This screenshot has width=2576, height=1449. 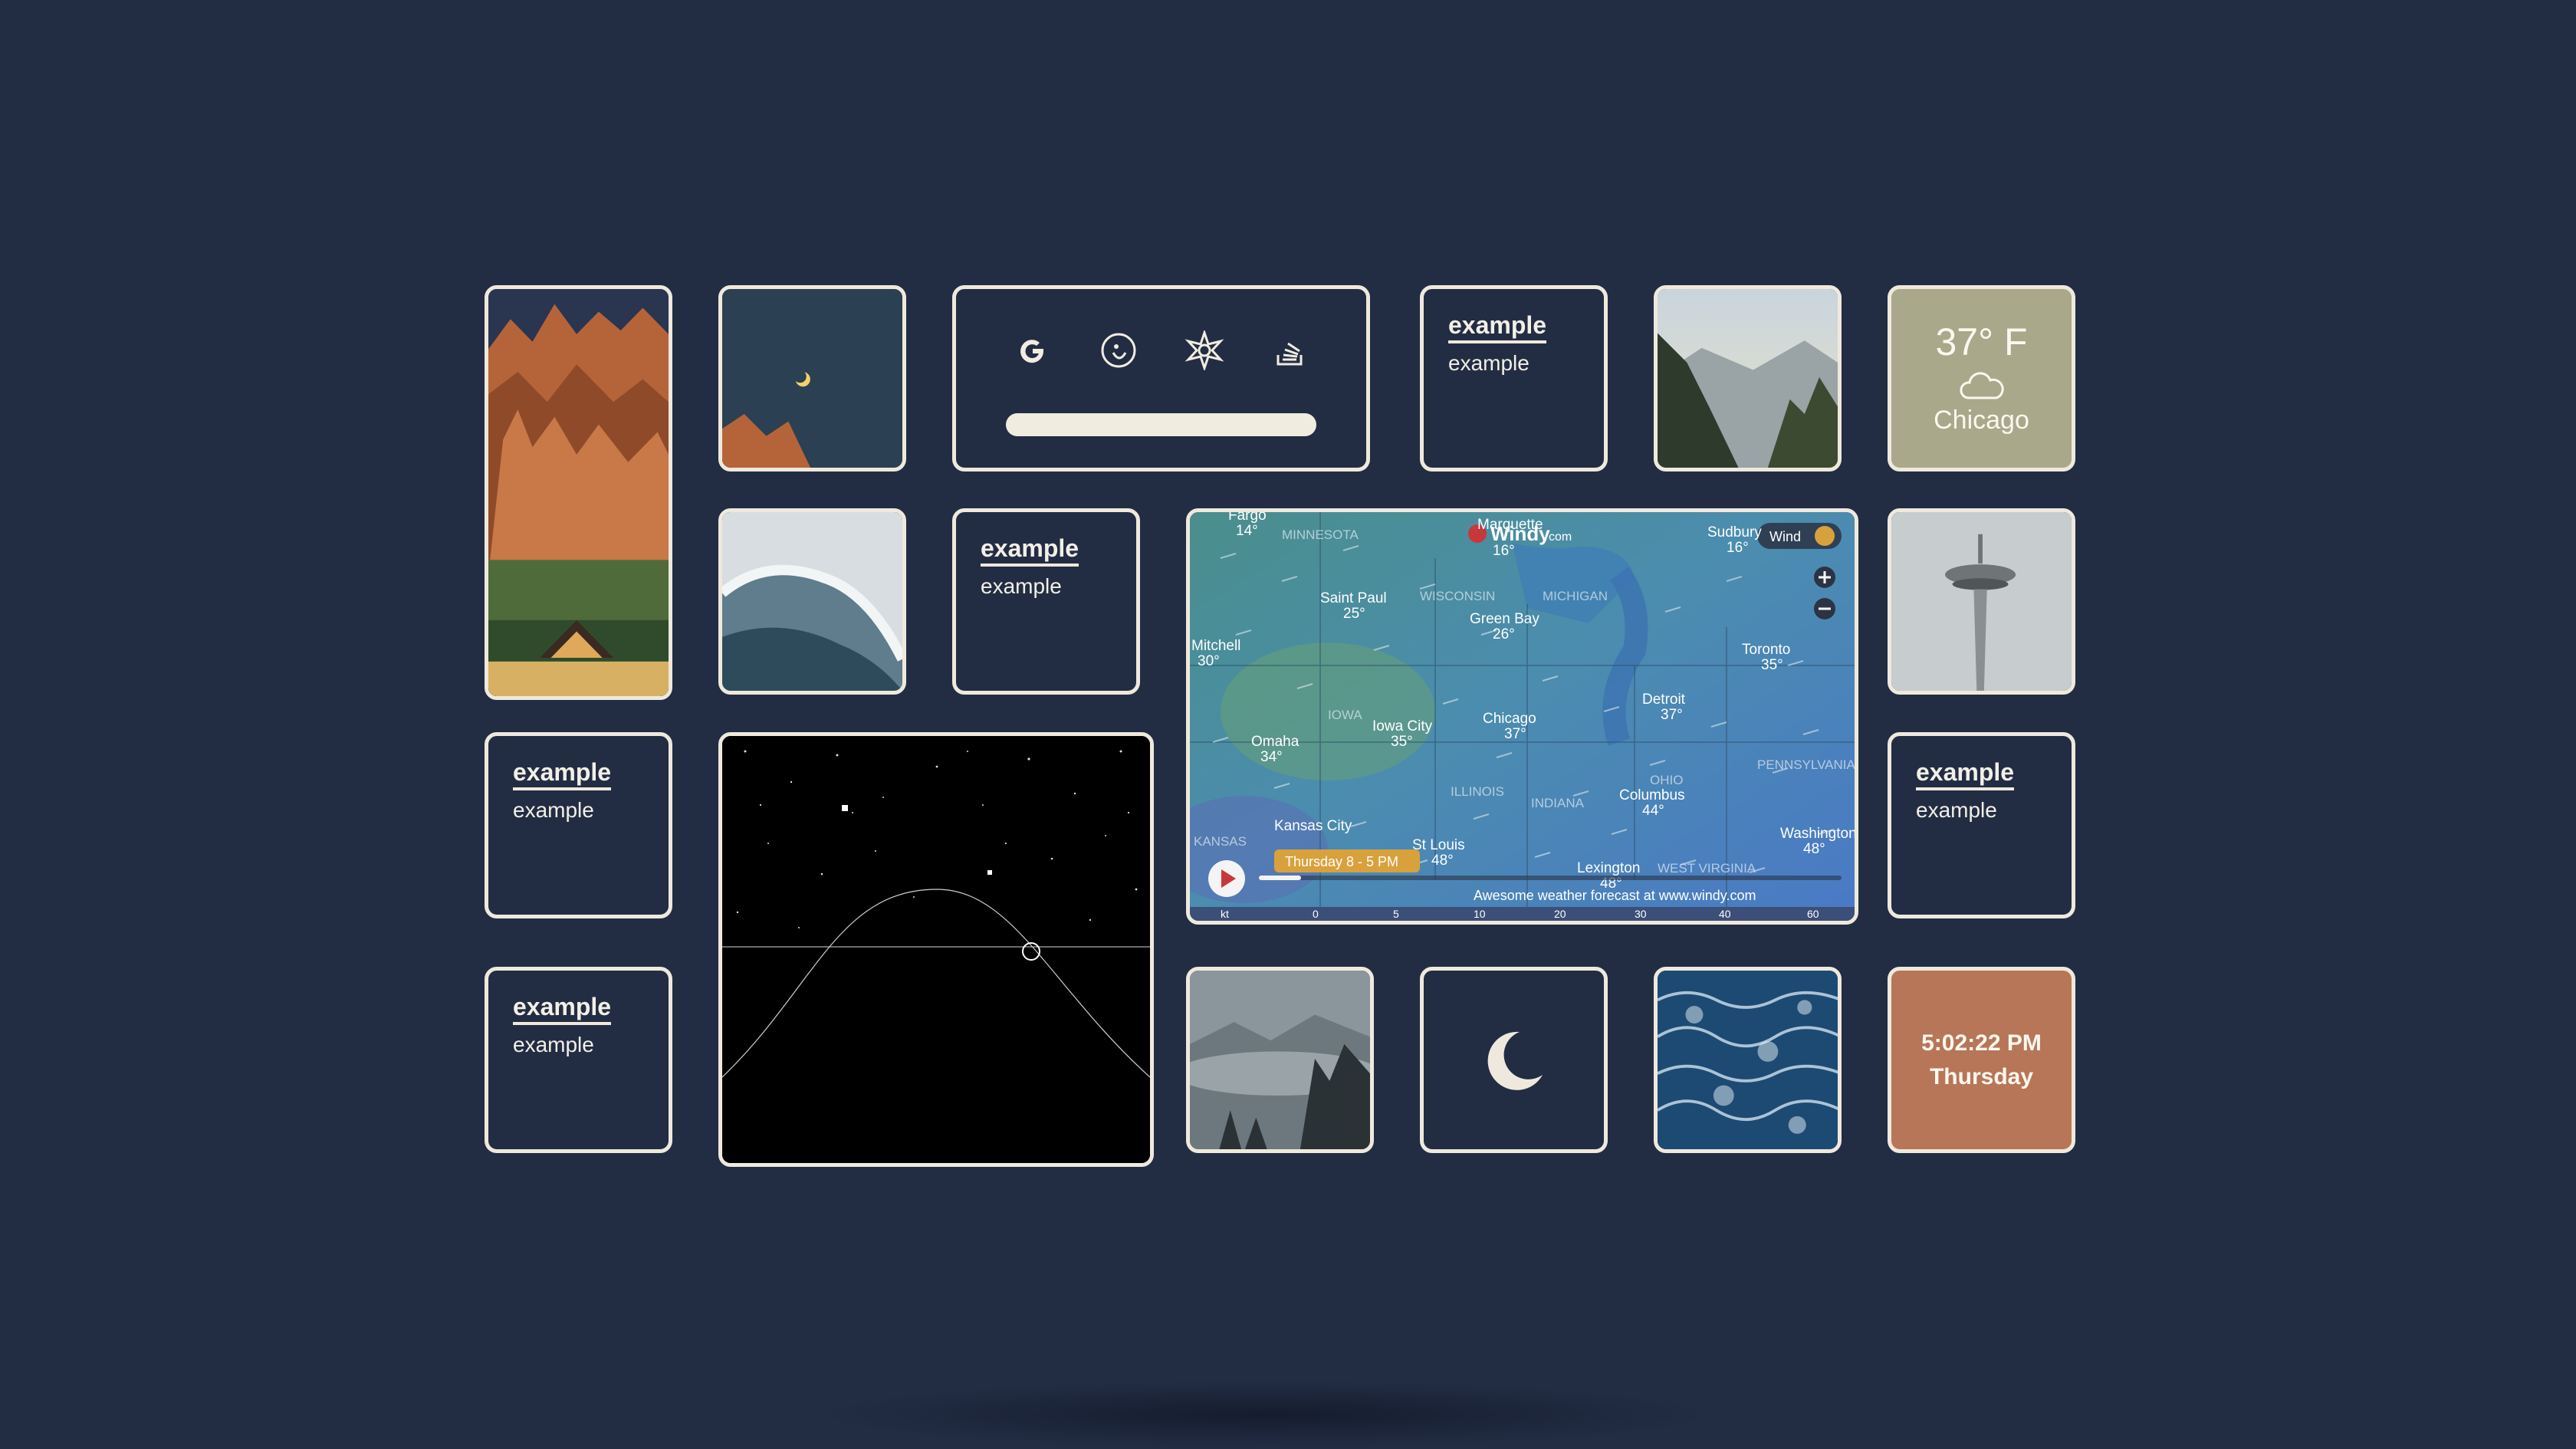 What do you see at coordinates (1982, 1076) in the screenshot?
I see `clock-day: Thursday` at bounding box center [1982, 1076].